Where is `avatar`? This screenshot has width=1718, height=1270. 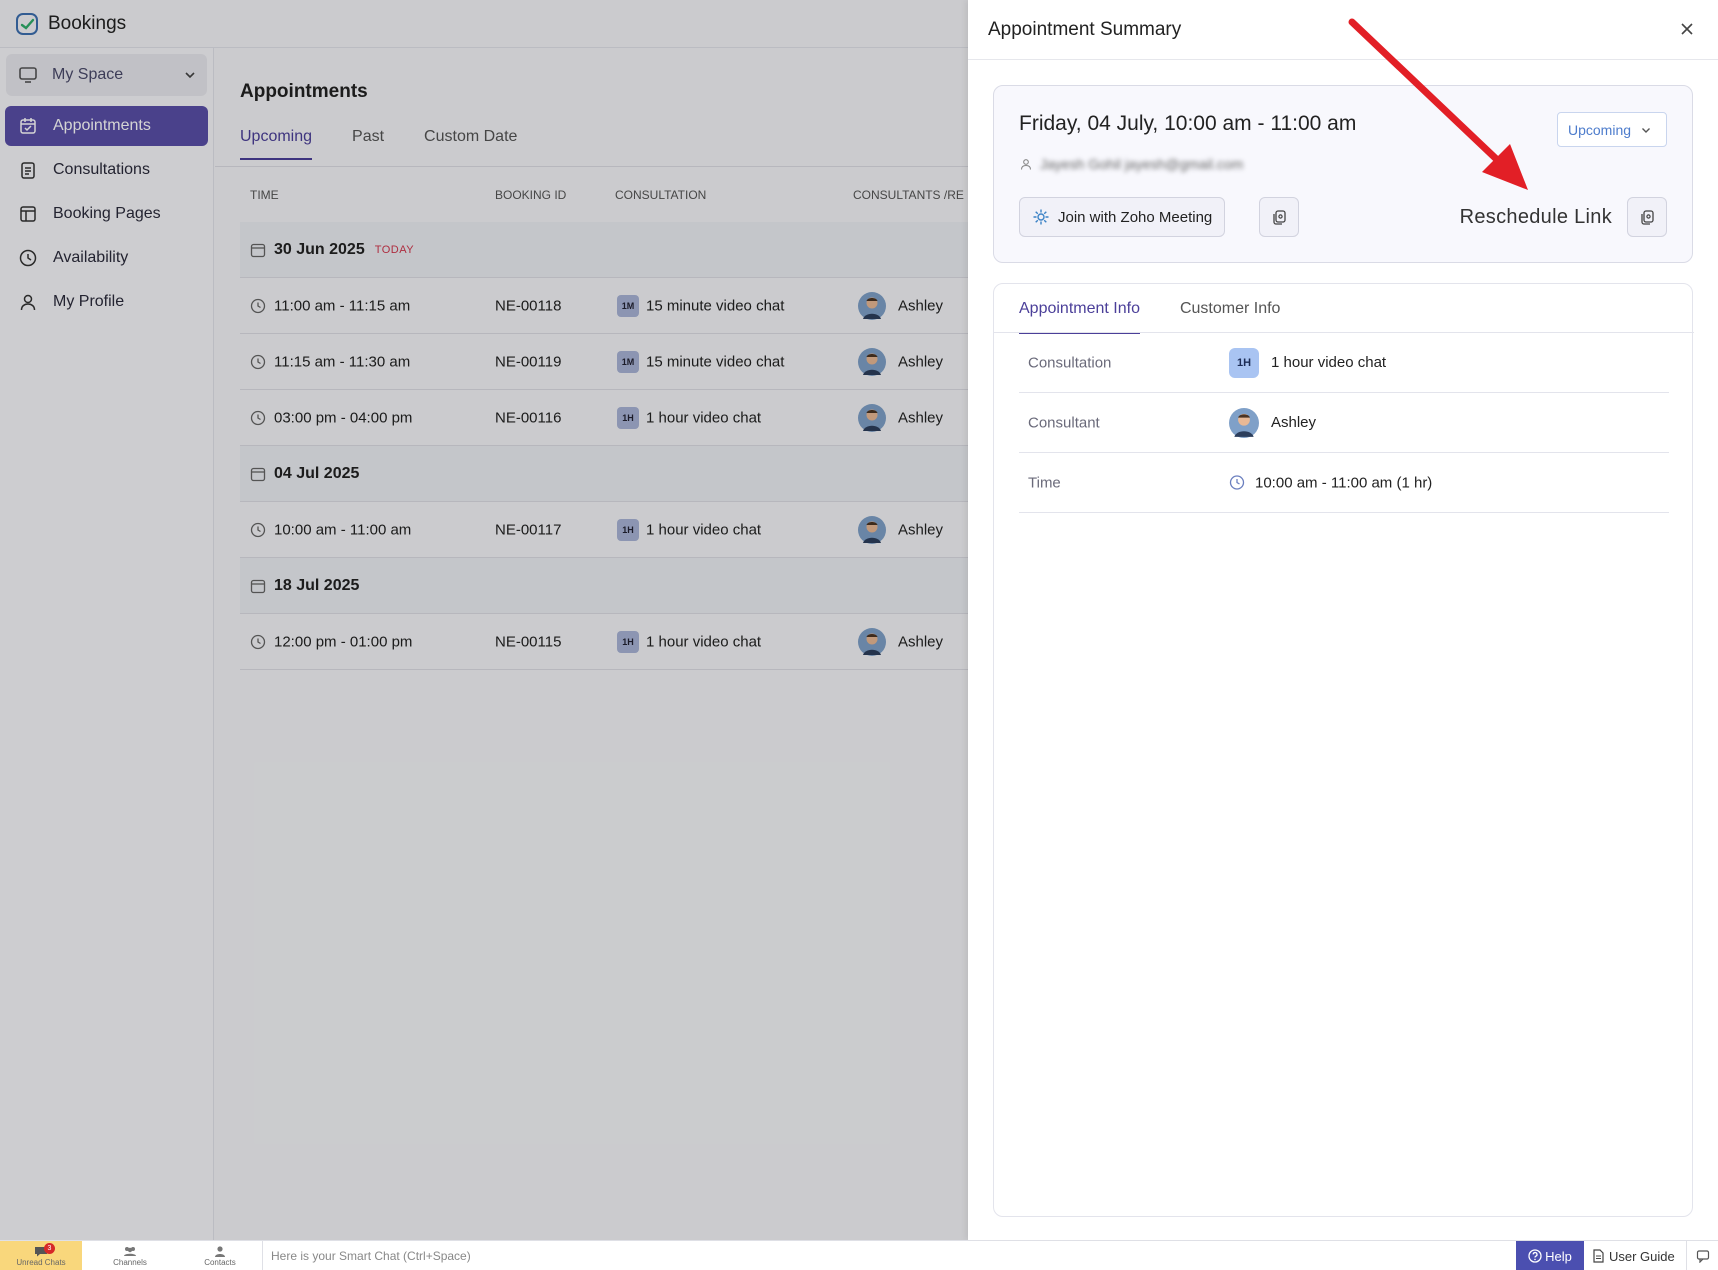
avatar is located at coordinates (1244, 422).